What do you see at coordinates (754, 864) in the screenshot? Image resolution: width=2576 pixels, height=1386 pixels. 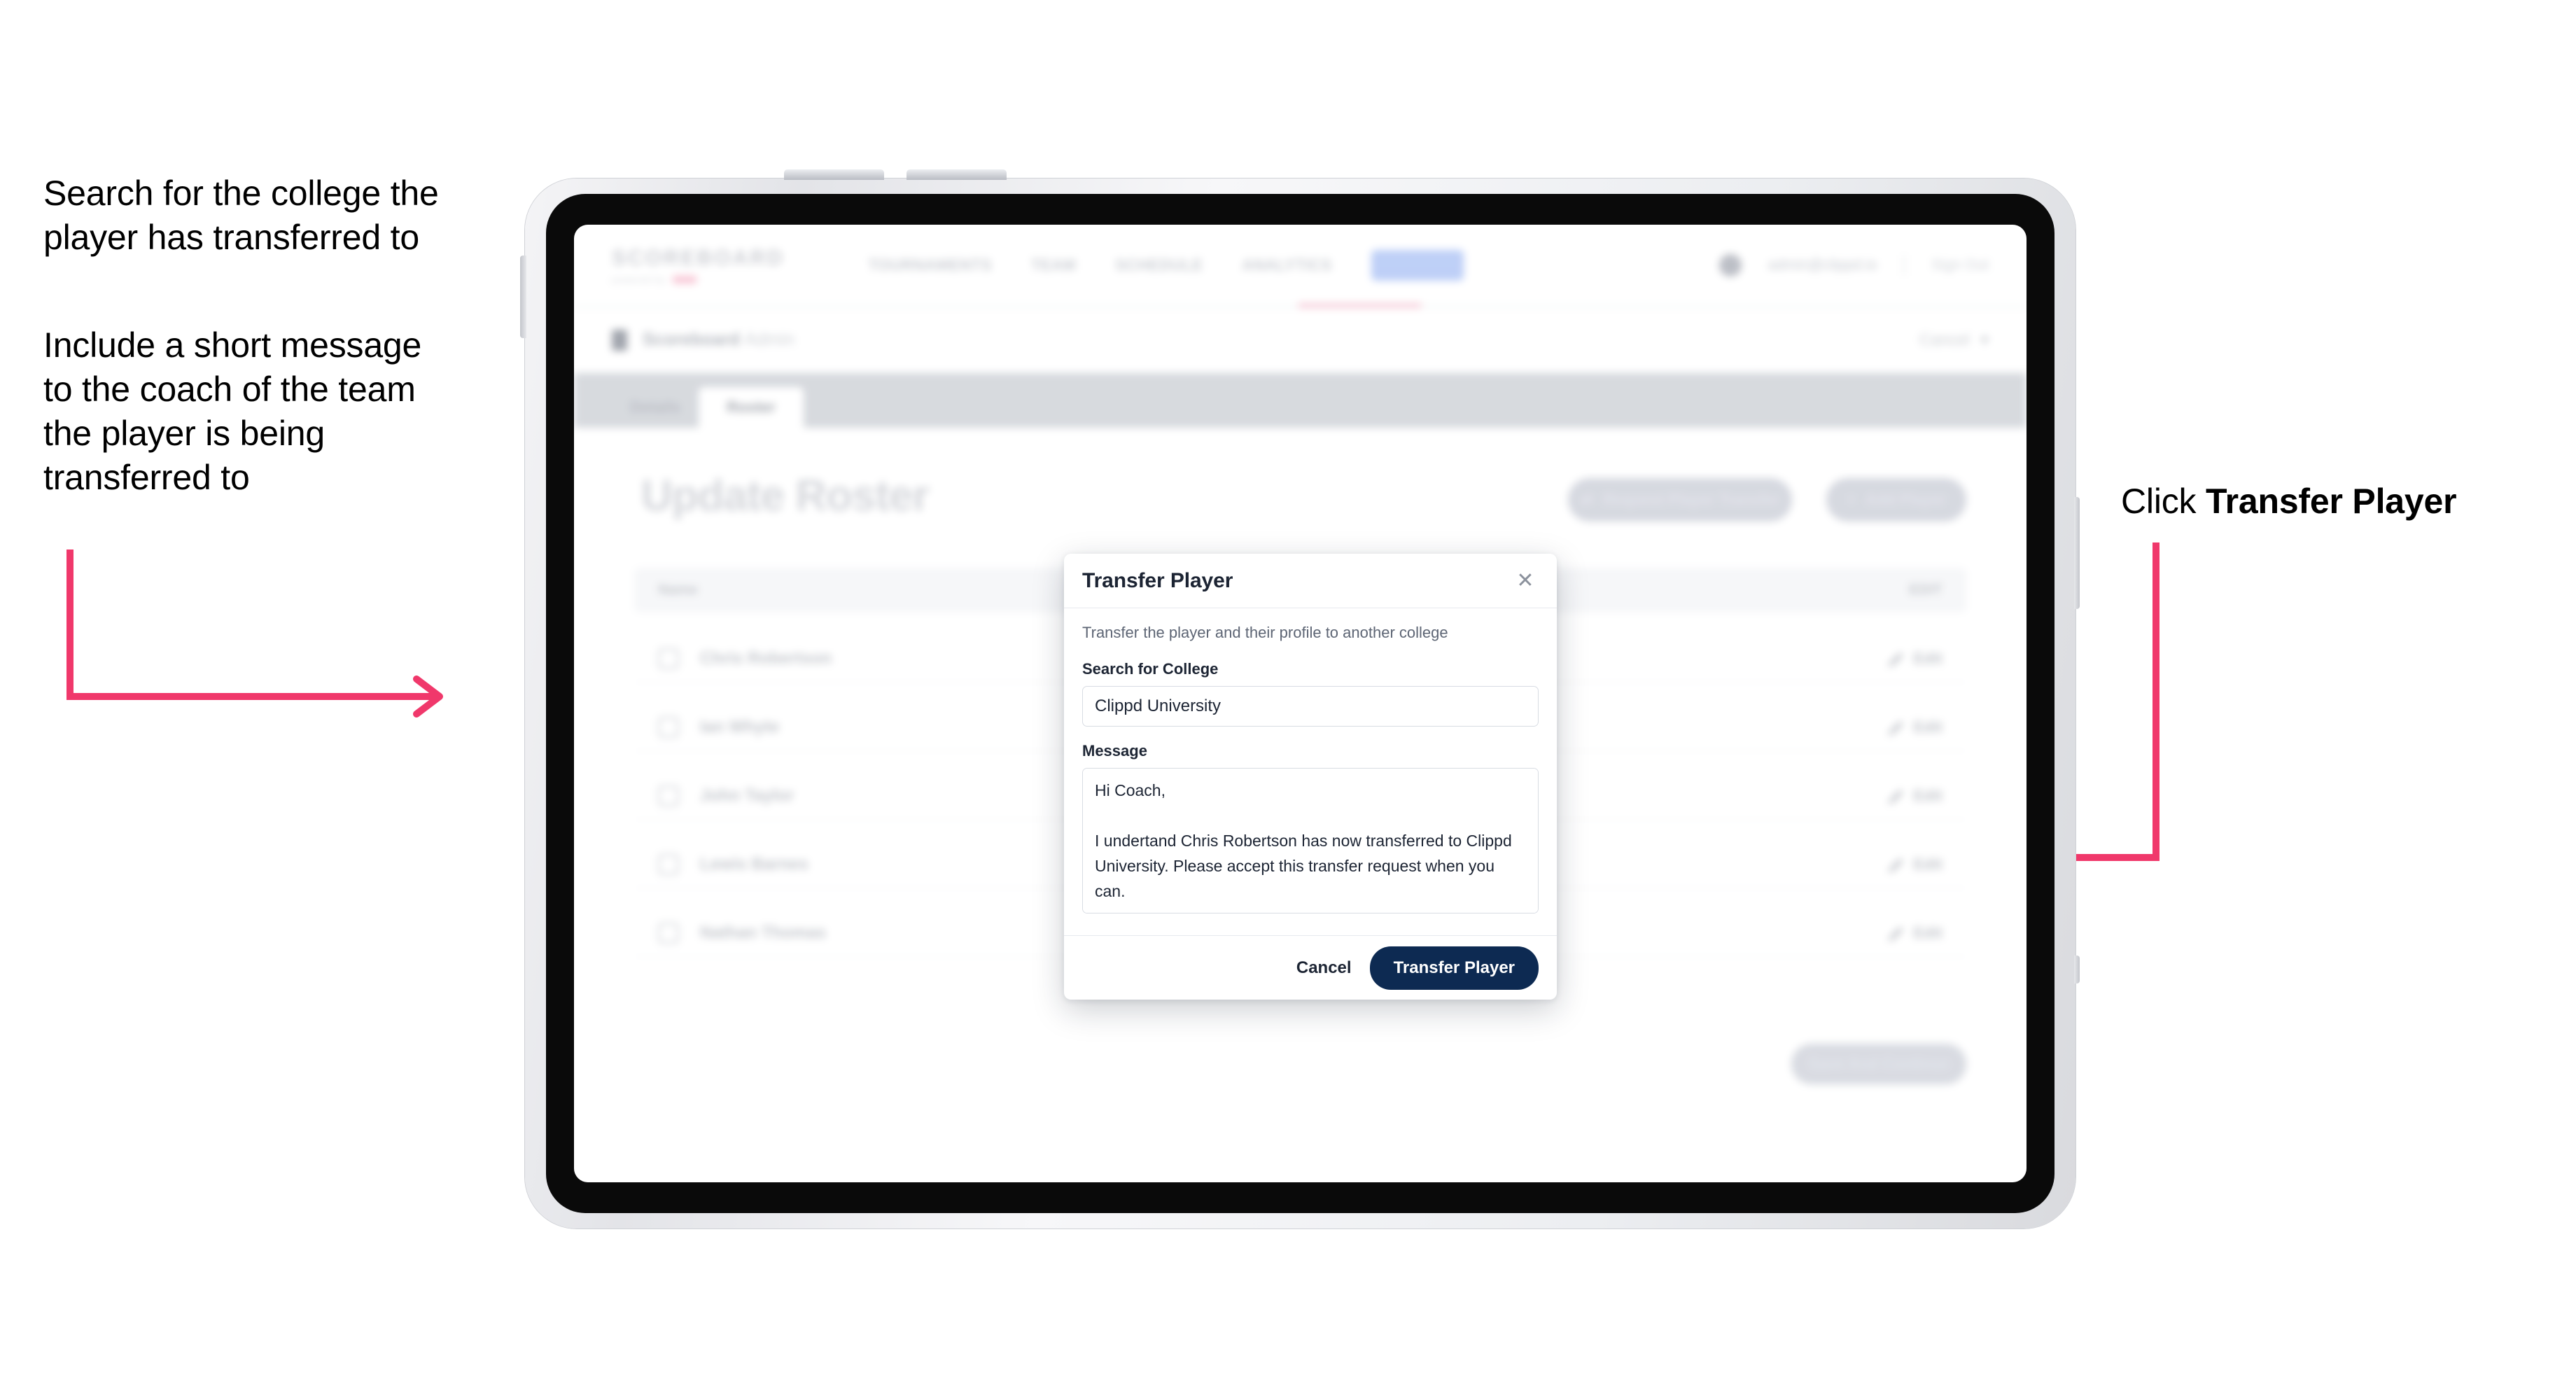 I see `player-name: Lewis Barnes` at bounding box center [754, 864].